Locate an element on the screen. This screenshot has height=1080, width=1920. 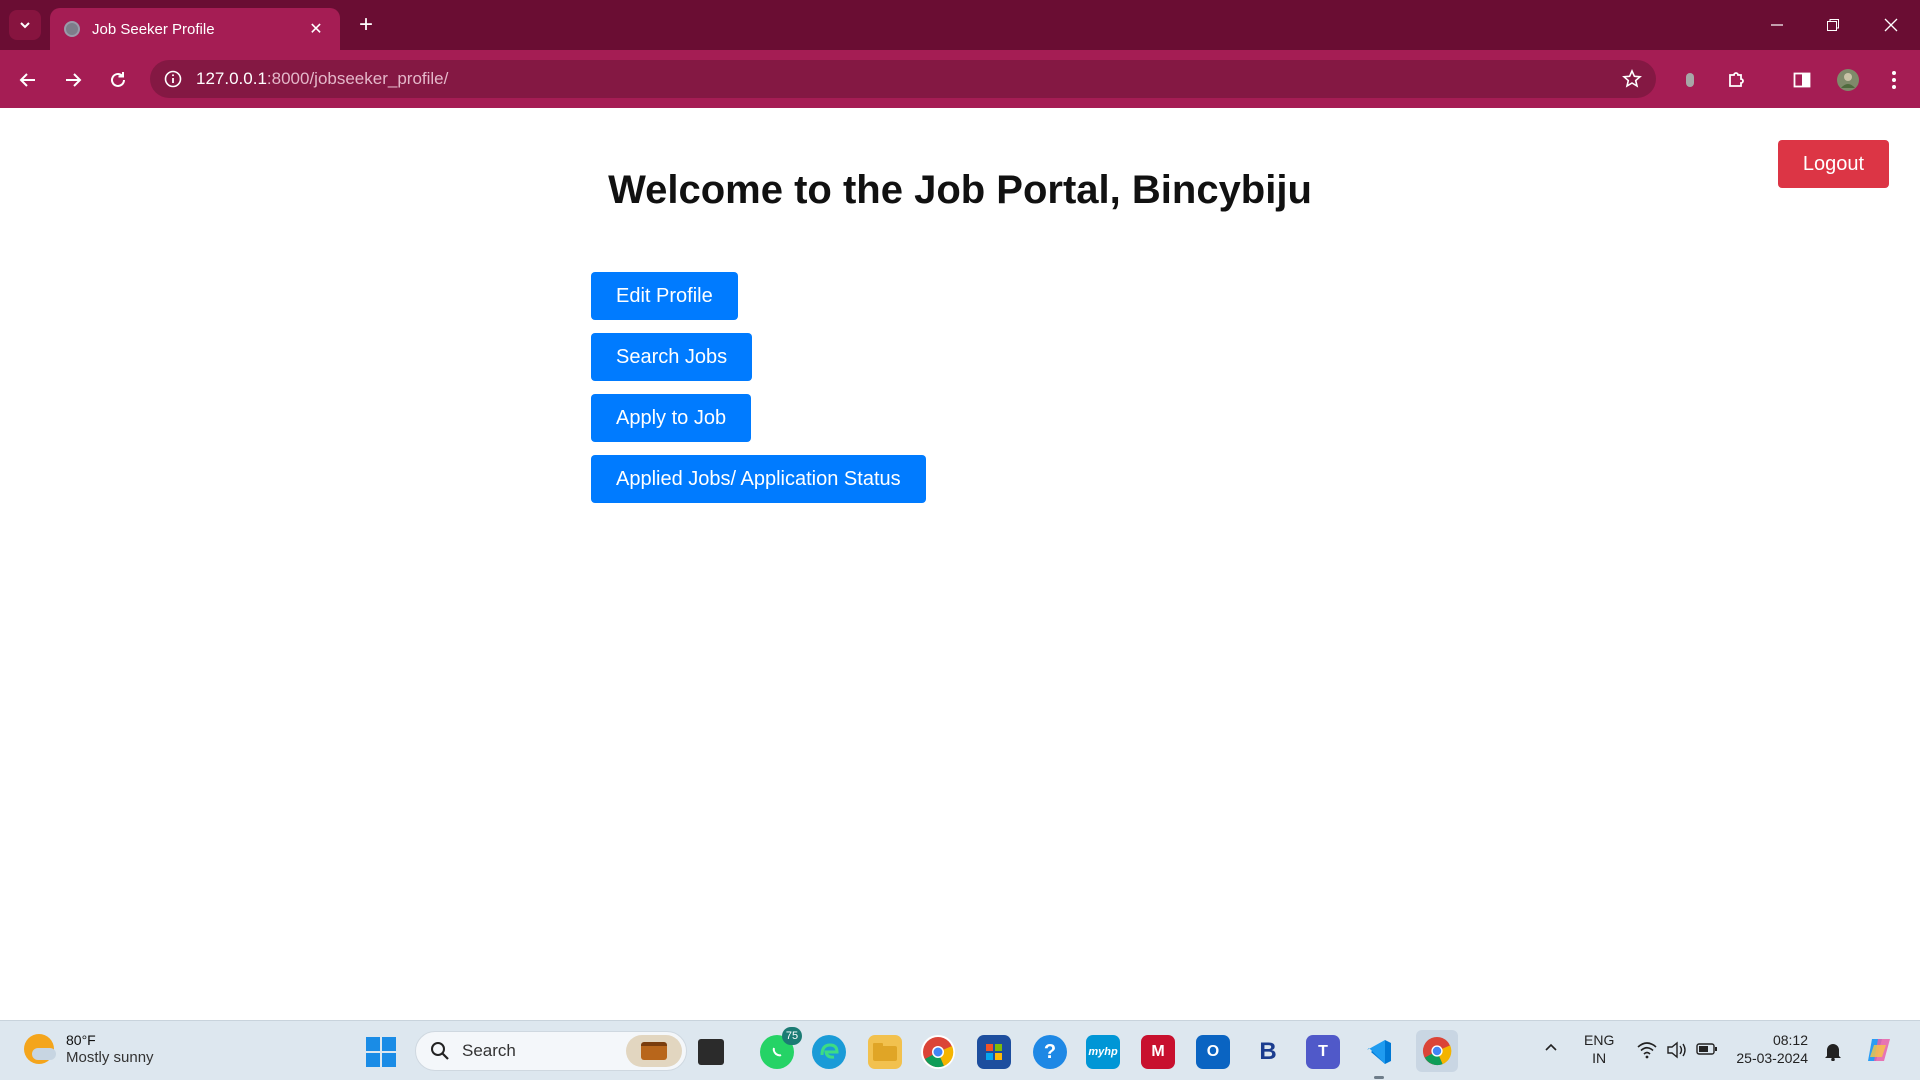
url-text: 127.0.0.1:8000/jobseeker_profile/ is located at coordinates (322, 79).